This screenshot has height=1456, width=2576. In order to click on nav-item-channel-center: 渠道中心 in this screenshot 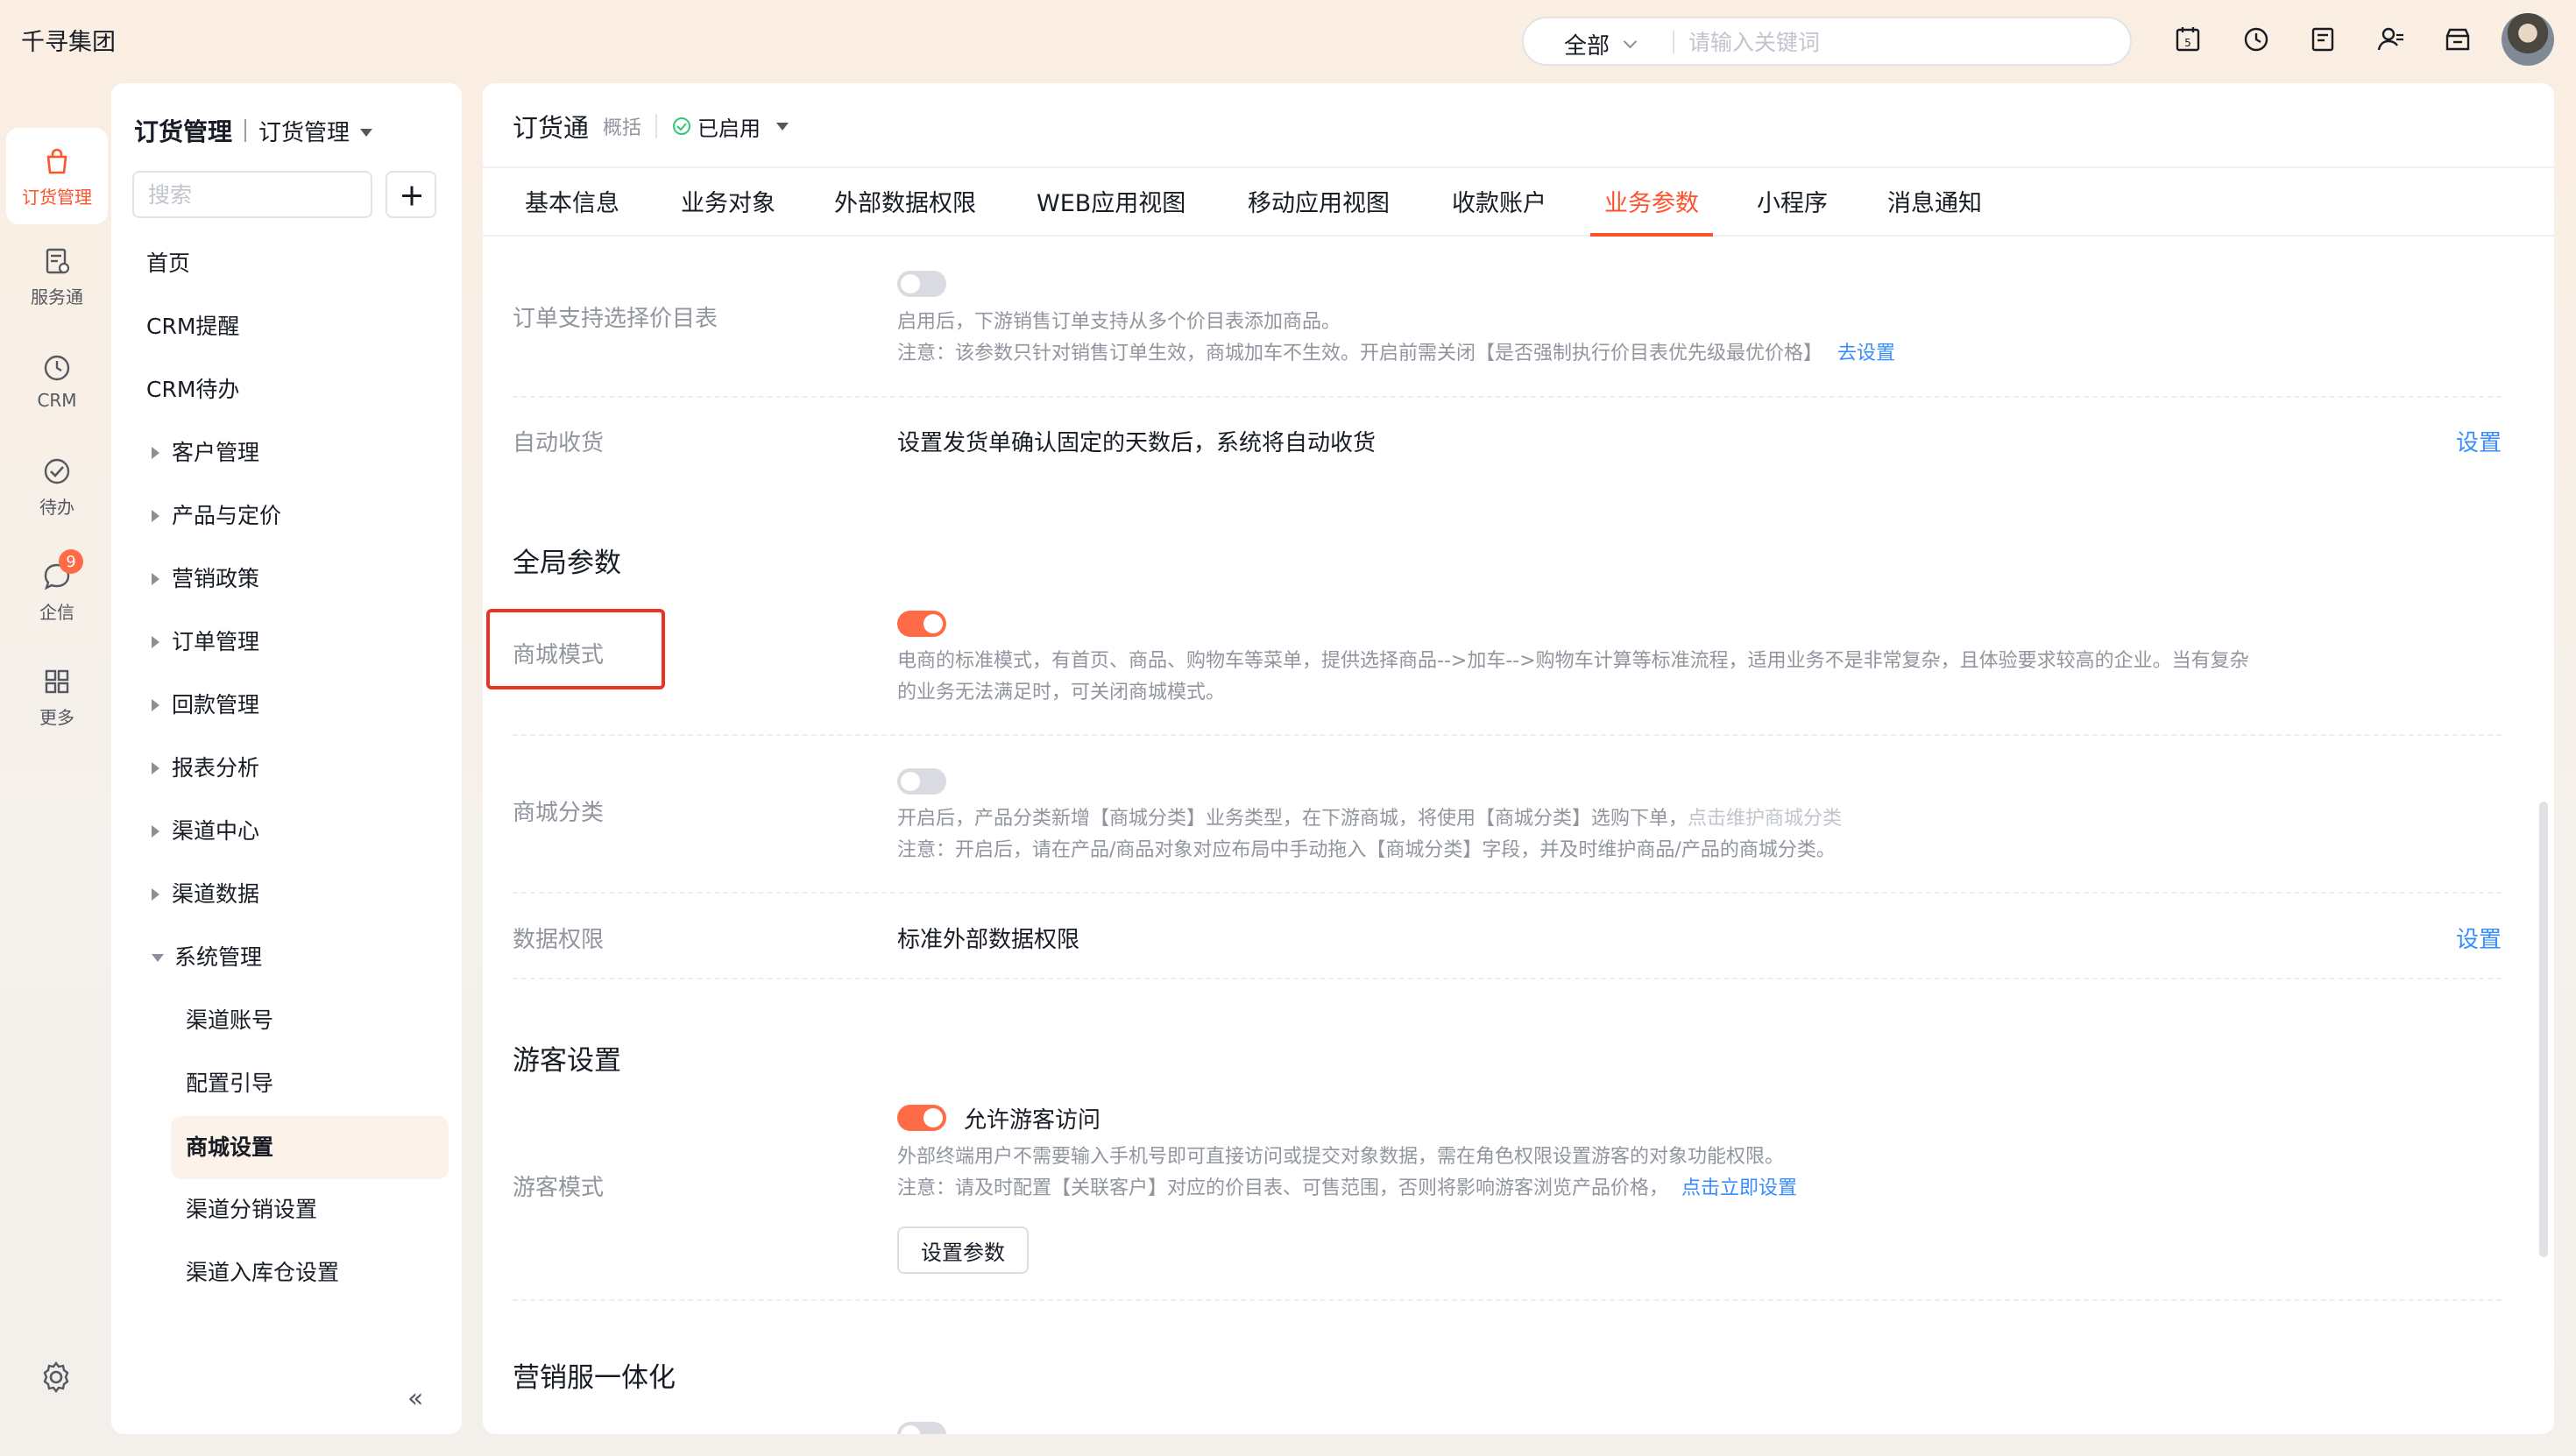, I will do `click(205, 831)`.